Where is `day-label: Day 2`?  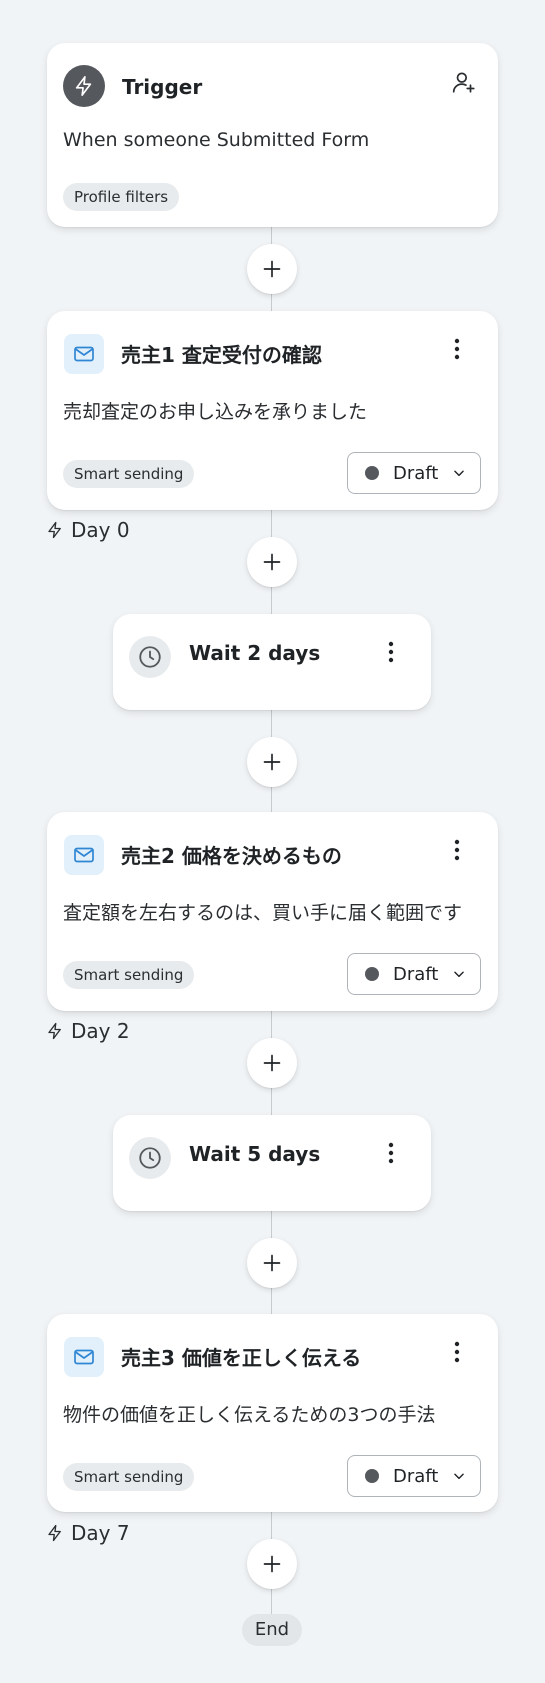 day-label: Day 2 is located at coordinates (88, 1031).